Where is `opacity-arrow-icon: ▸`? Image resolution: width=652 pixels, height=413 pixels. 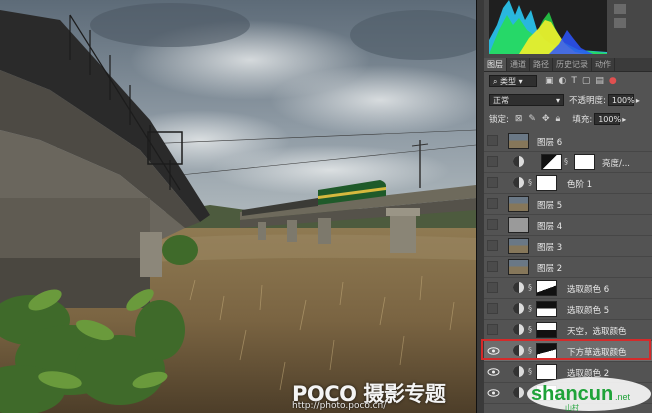 opacity-arrow-icon: ▸ is located at coordinates (638, 100).